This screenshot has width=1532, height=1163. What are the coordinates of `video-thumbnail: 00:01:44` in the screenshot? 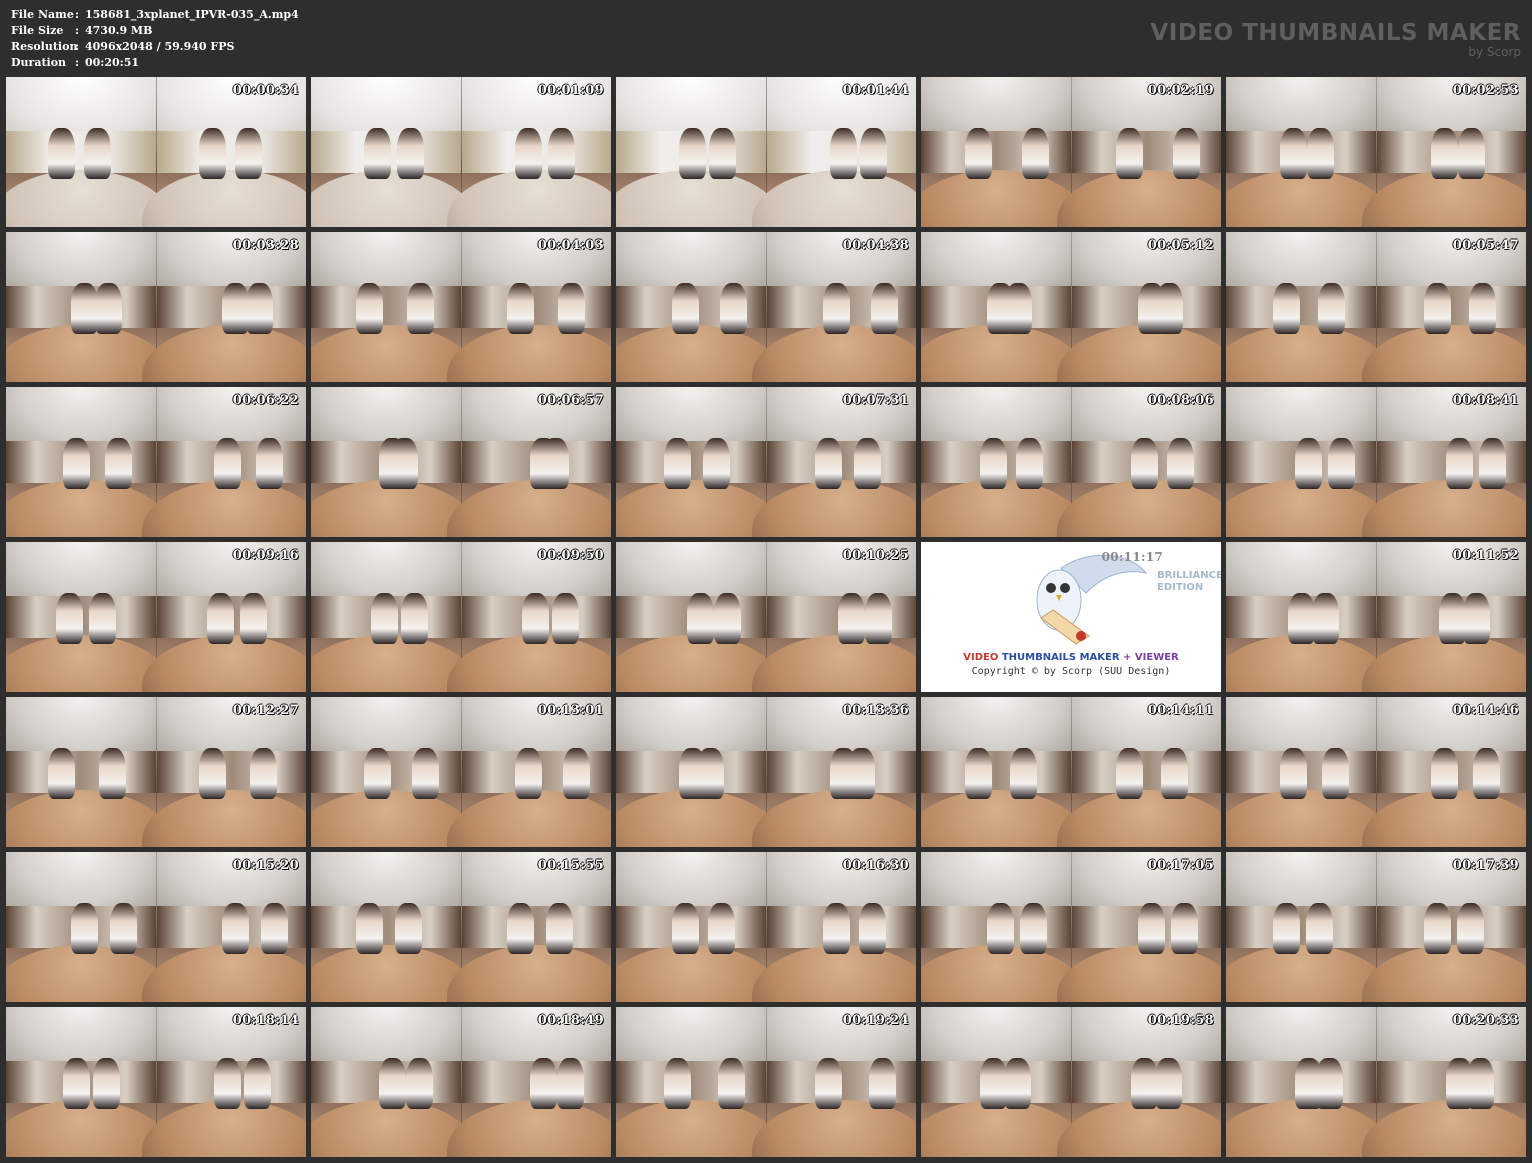 It's located at (766, 152).